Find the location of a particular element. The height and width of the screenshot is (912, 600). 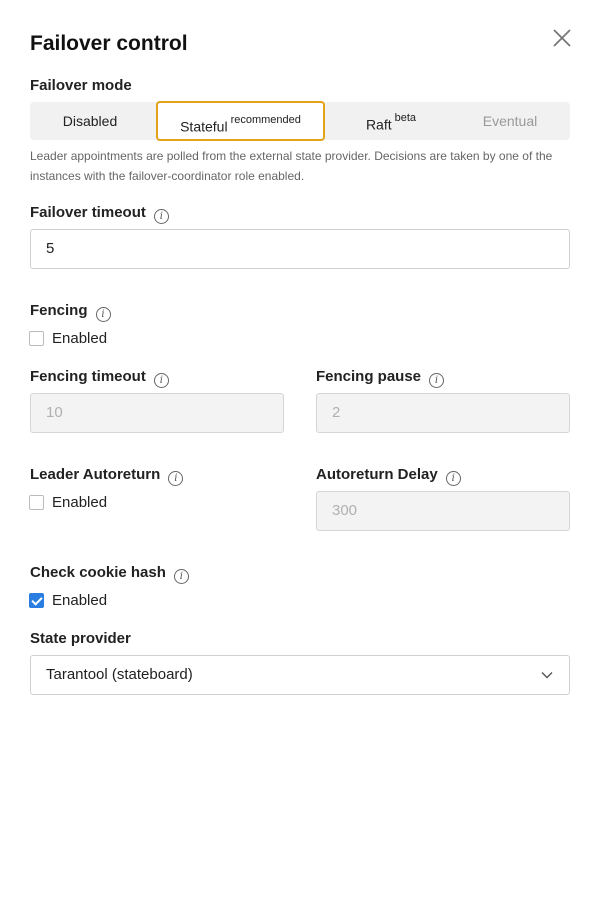

dialog-title: Failover control is located at coordinates (109, 43).